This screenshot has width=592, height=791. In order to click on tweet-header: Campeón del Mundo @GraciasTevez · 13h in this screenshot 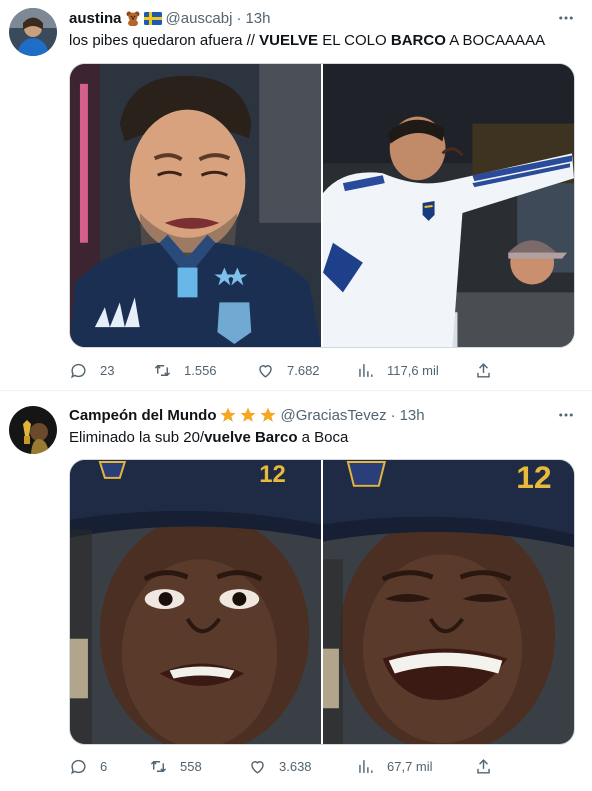, I will do `click(247, 415)`.